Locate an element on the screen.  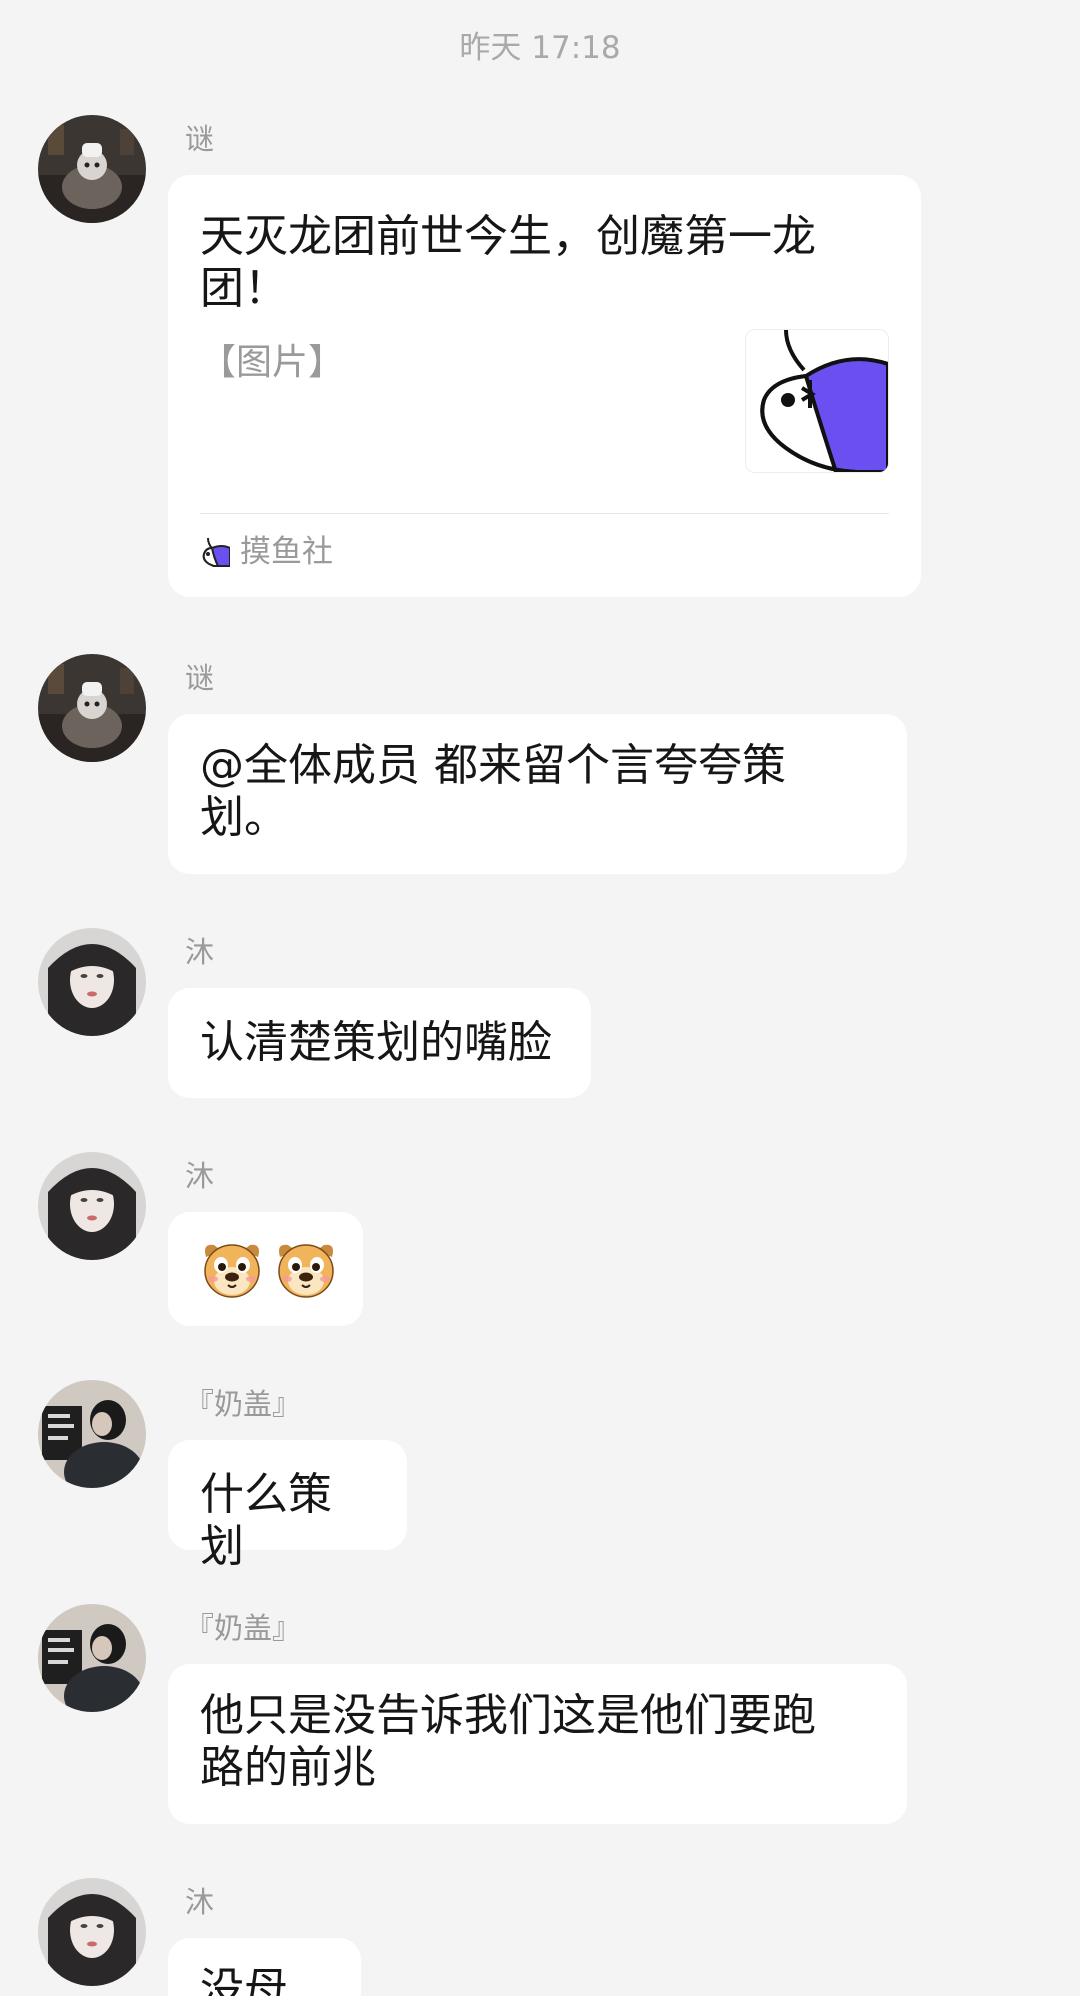
message-bubble: 他只是没告诉我们这是他们要跑路的前兆 is located at coordinates (537, 1744).